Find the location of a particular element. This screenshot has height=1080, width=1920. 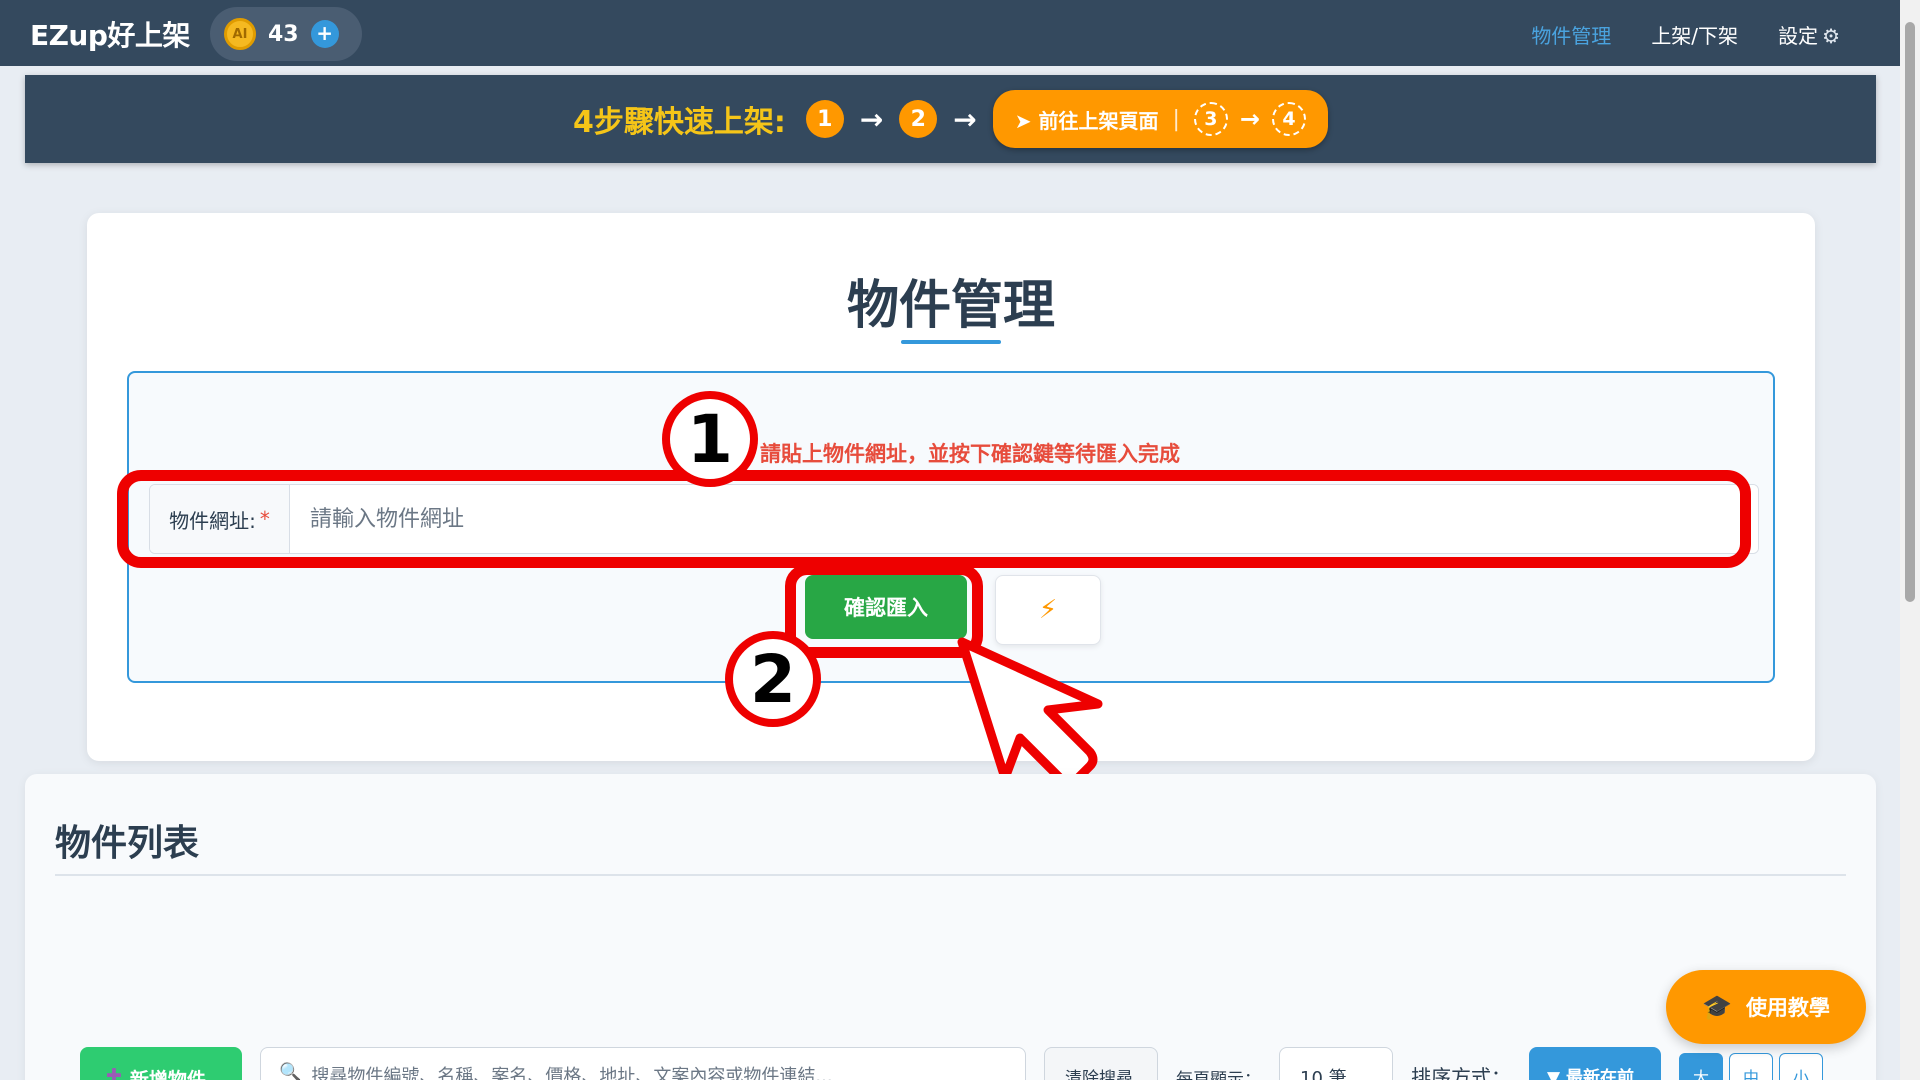

annotation-badge-1: 1 is located at coordinates (710, 439).